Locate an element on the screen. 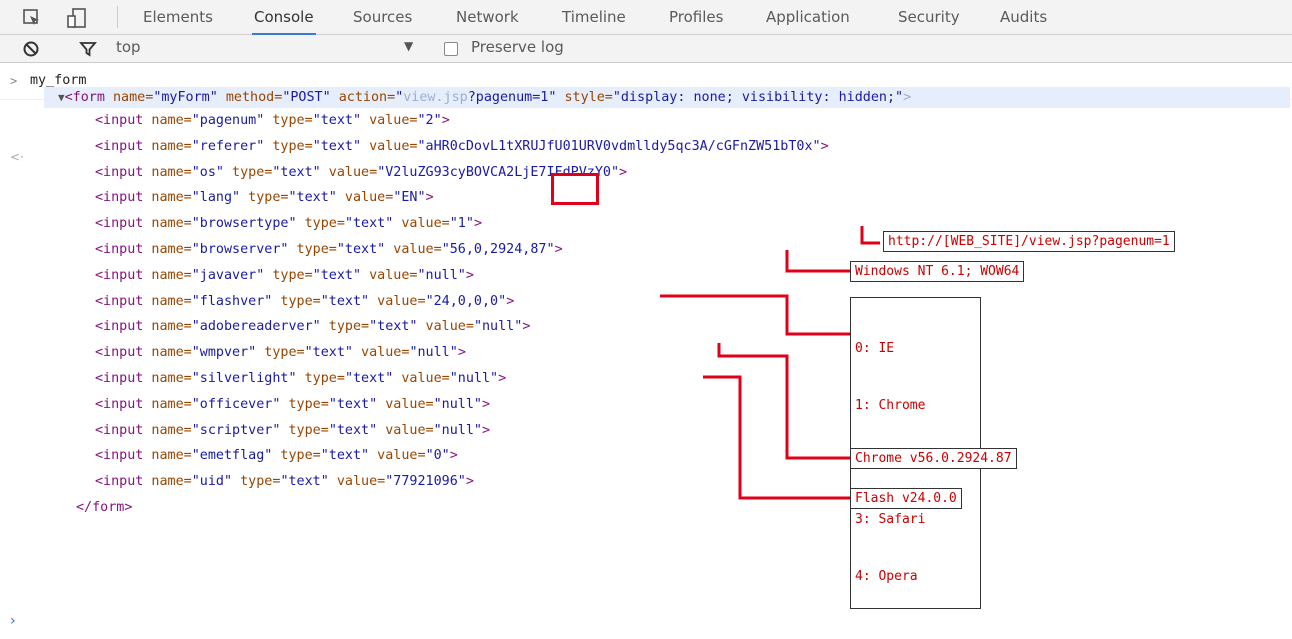  legend-chrome: 1: Chrome is located at coordinates (890, 405).